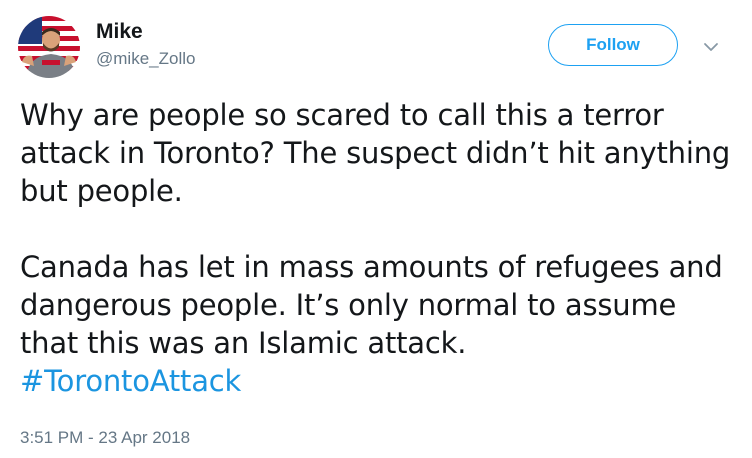 This screenshot has height=458, width=752. I want to click on tweet-timestamp: 3:51 PM - 23 Apr 2018, so click(105, 438).